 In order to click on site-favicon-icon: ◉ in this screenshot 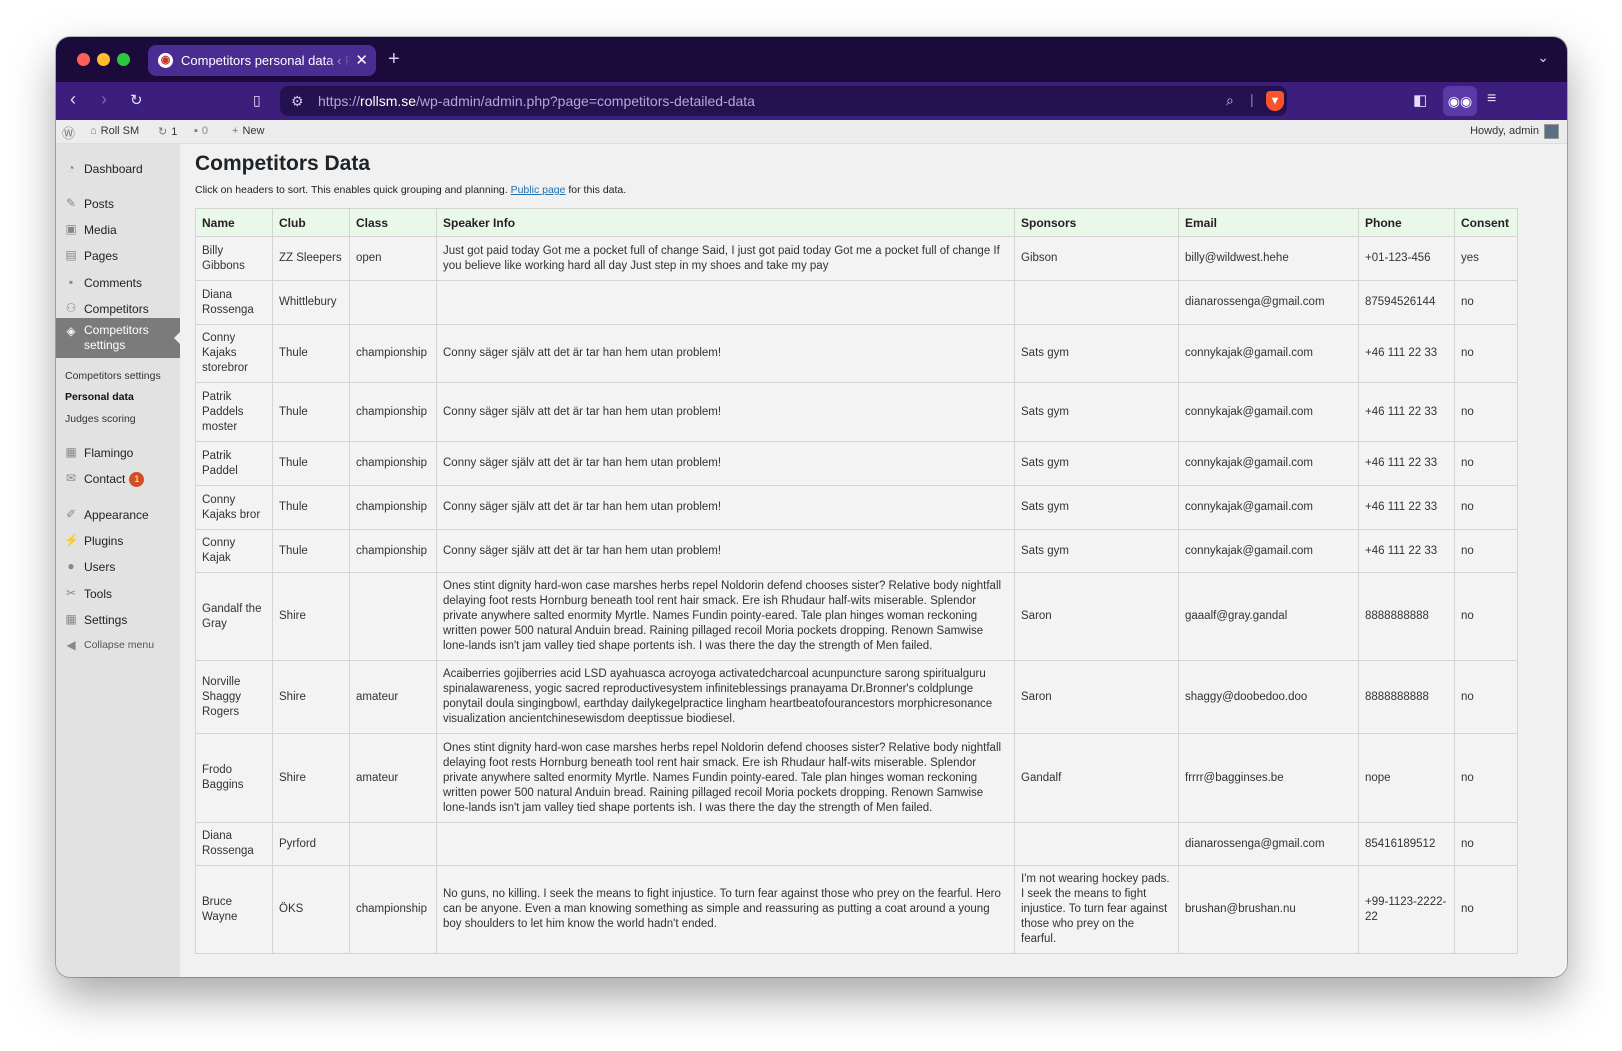, I will do `click(165, 60)`.